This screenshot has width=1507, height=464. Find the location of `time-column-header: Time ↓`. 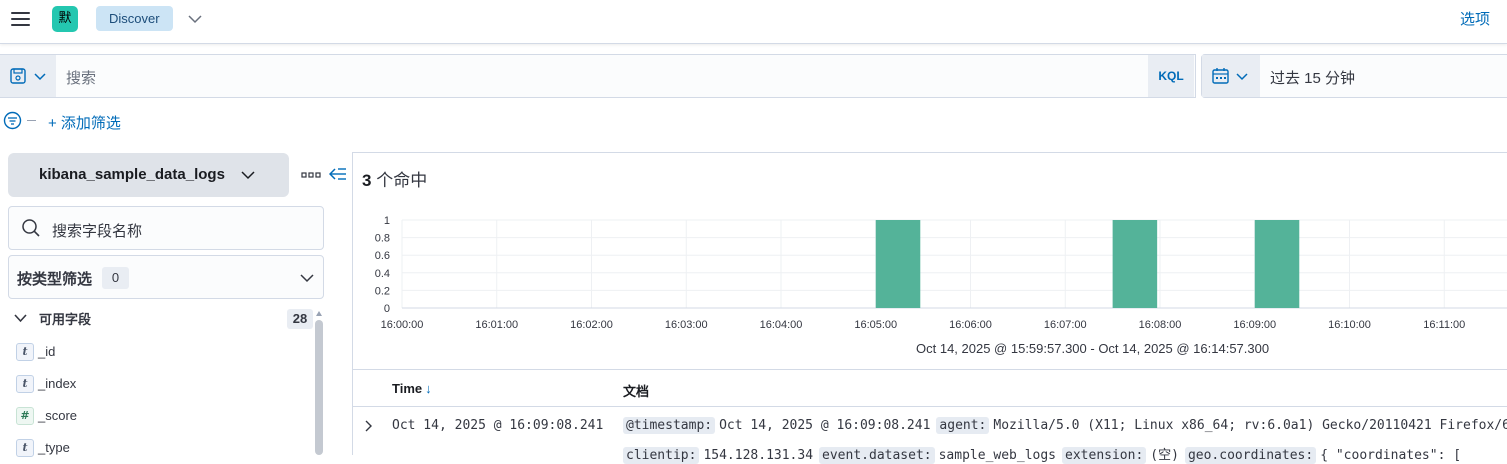

time-column-header: Time ↓ is located at coordinates (412, 388).